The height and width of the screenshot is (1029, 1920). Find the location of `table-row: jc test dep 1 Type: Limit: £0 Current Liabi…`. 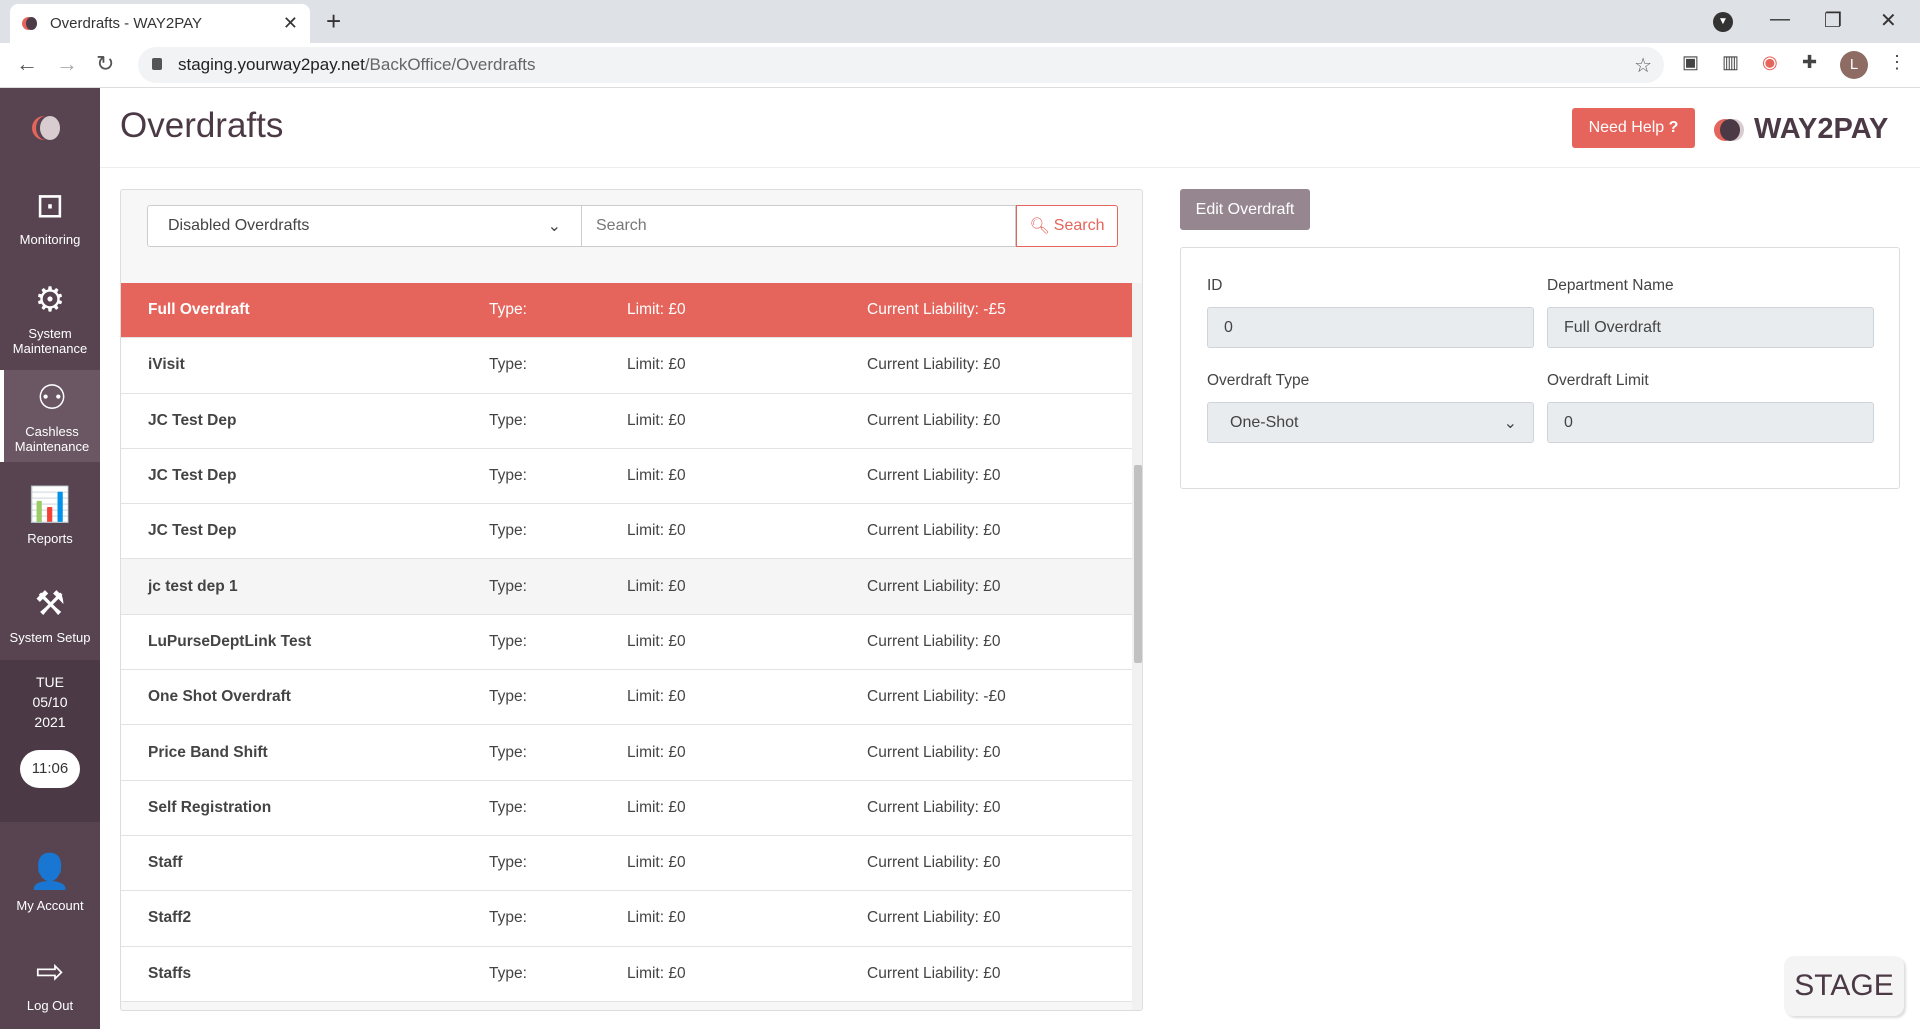

table-row: jc test dep 1 Type: Limit: £0 Current Liabi… is located at coordinates (626, 587).